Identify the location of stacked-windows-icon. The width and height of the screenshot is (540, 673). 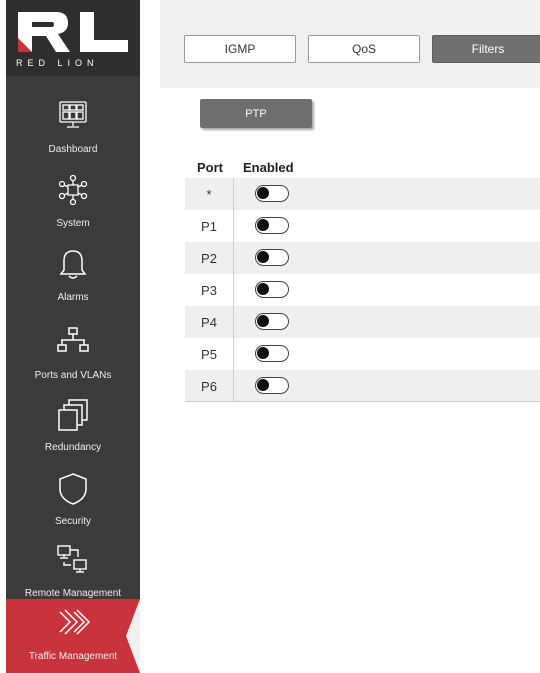
(73, 415).